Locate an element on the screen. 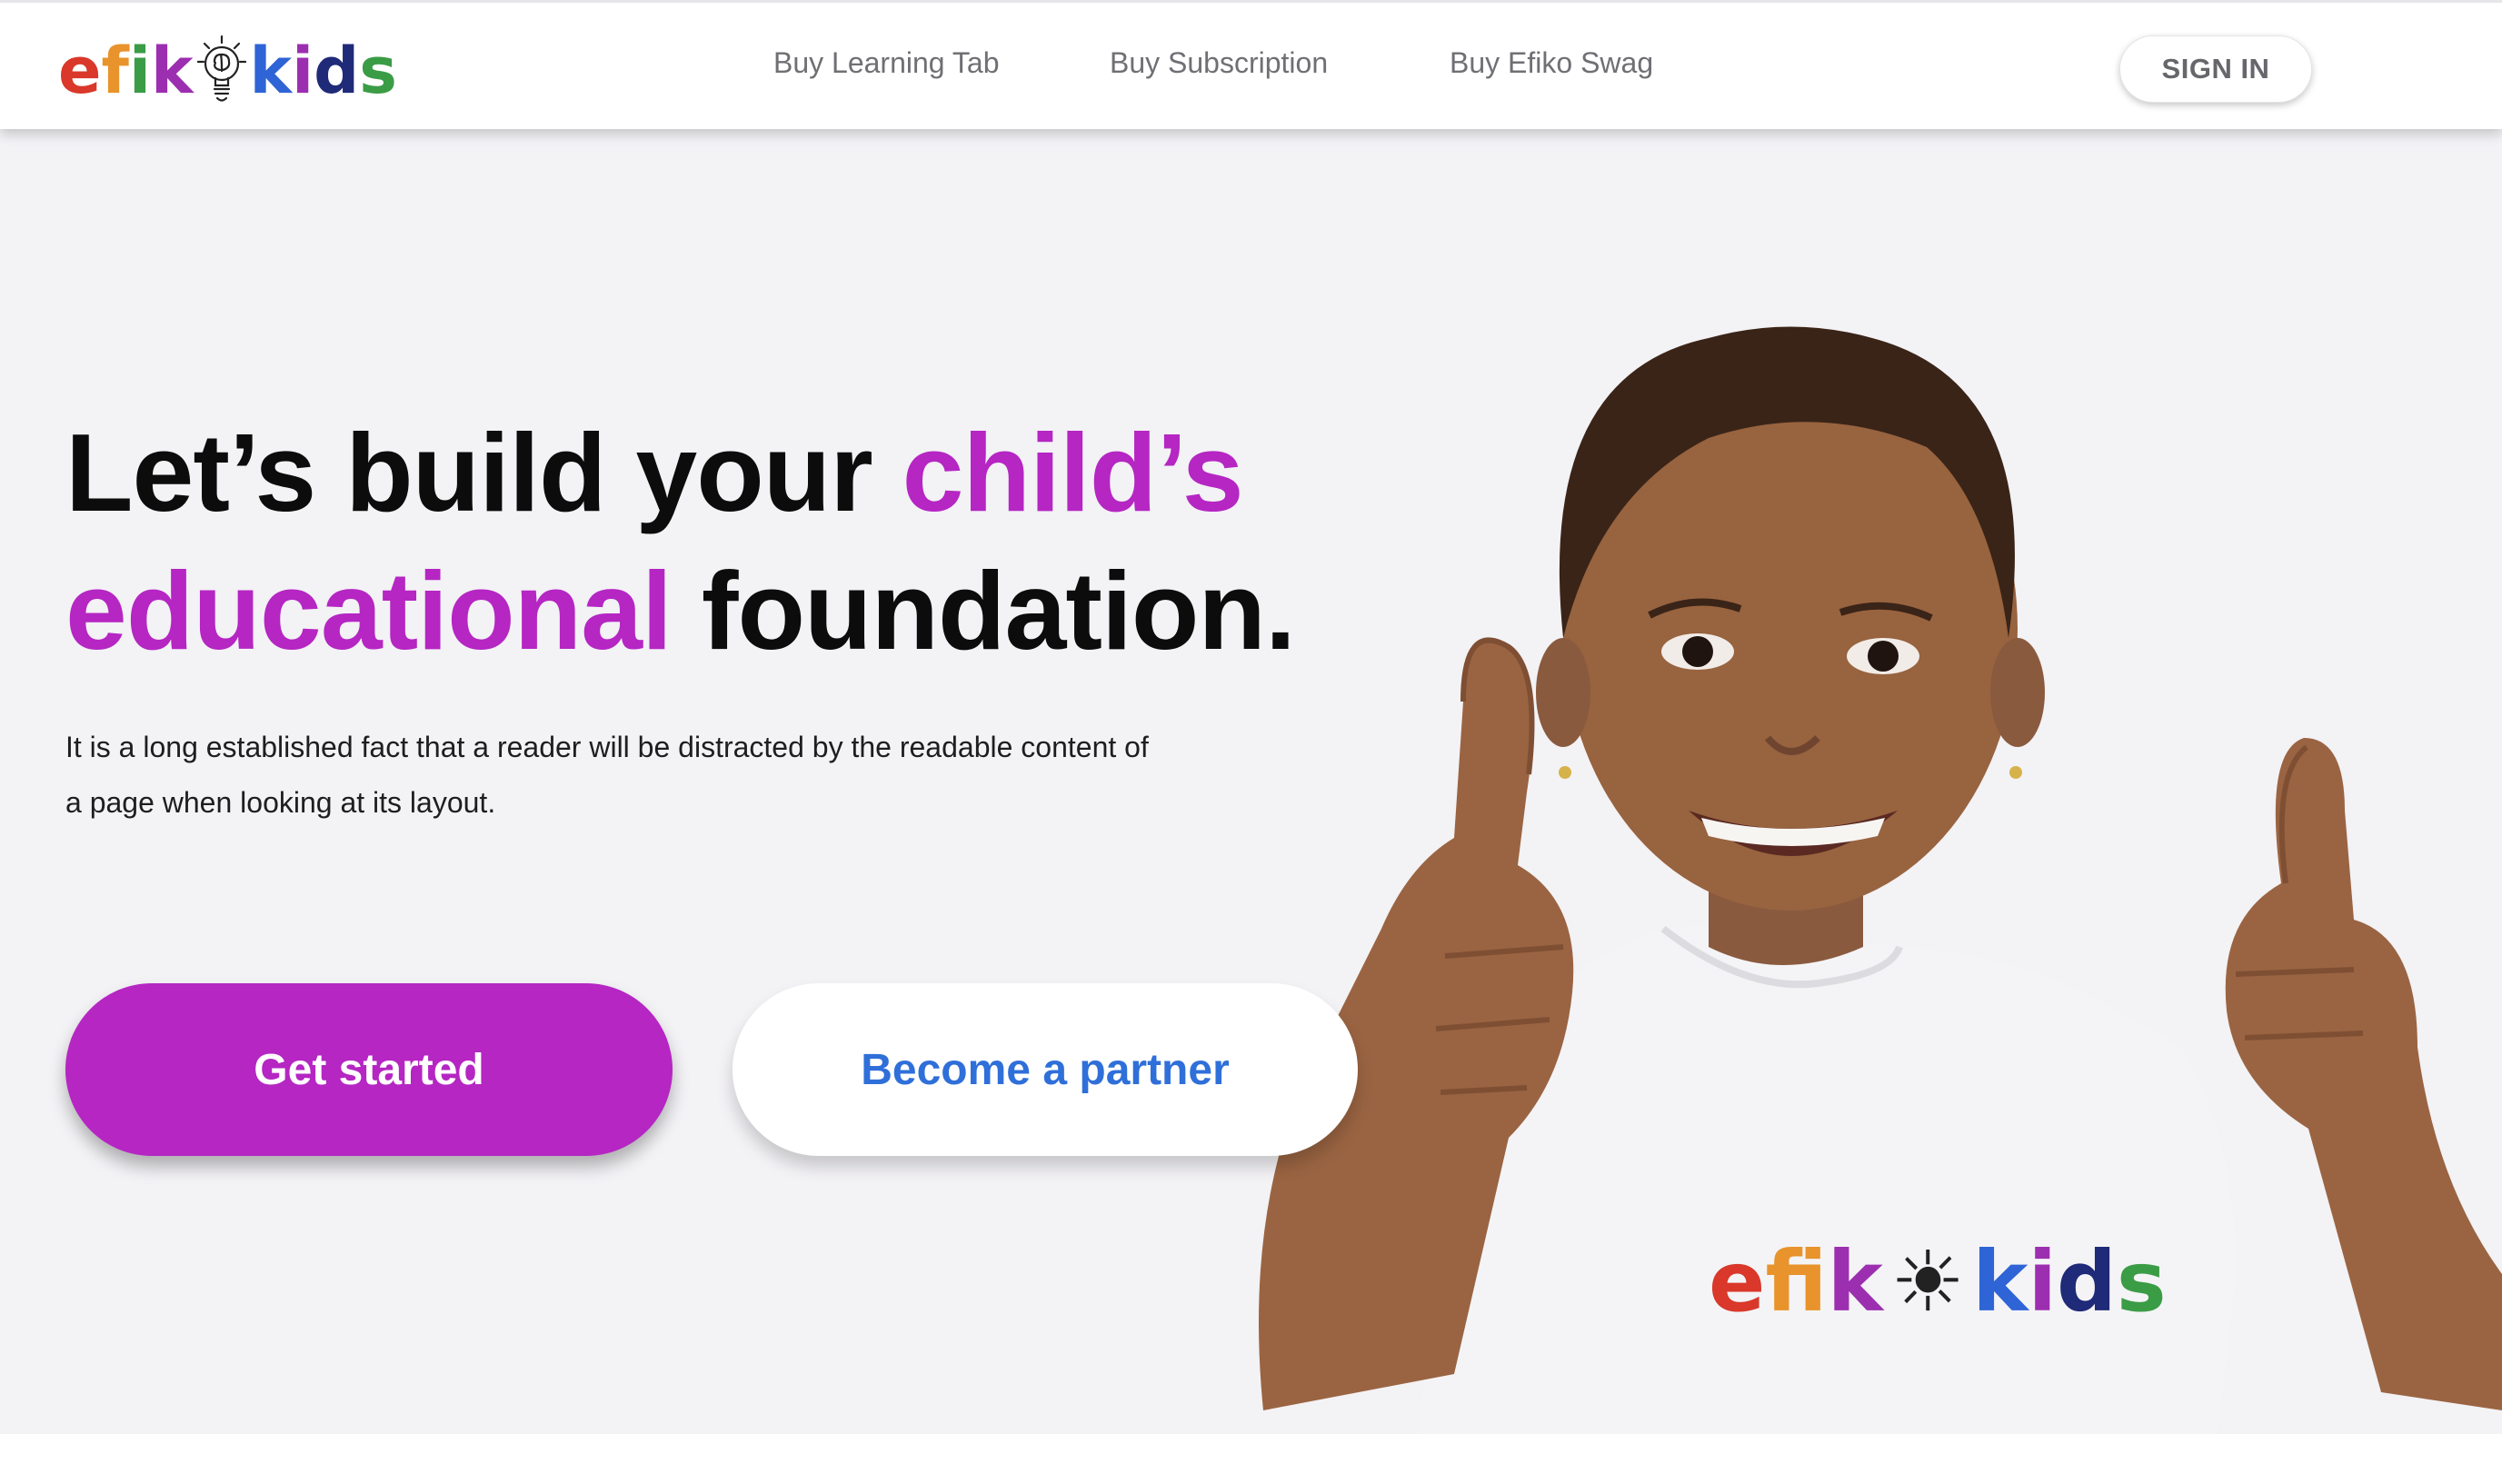 The width and height of the screenshot is (2502, 1484). logo-letter: e is located at coordinates (80, 71).